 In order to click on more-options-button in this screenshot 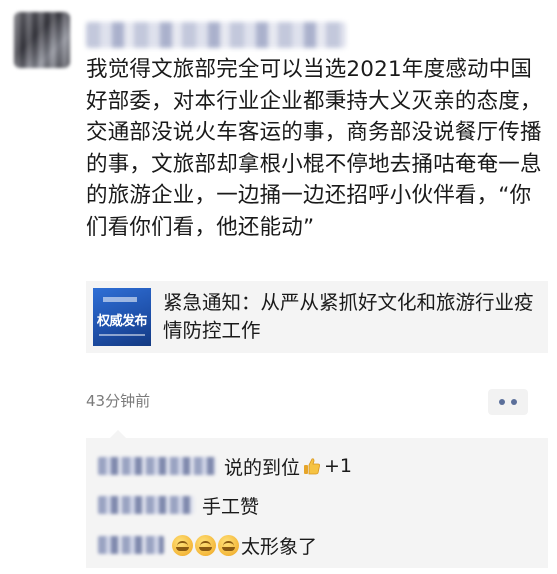, I will do `click(508, 402)`.